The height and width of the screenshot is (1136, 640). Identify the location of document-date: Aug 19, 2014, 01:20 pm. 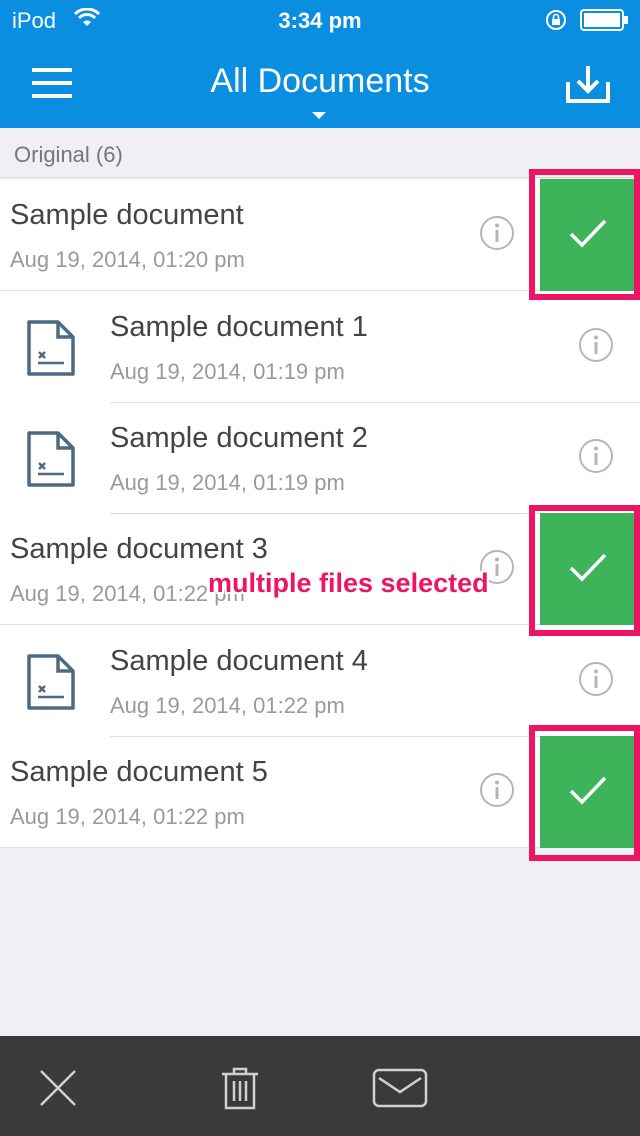
(127, 259).